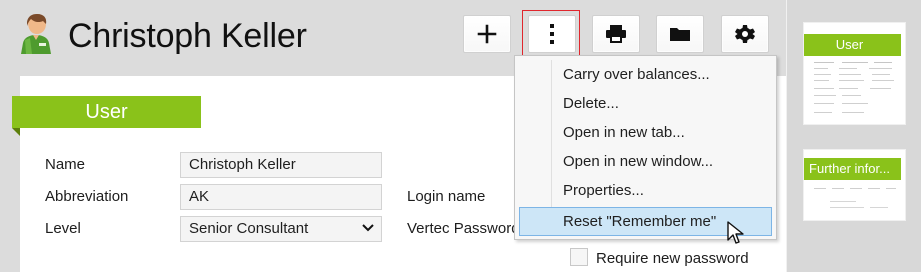 The width and height of the screenshot is (921, 272). I want to click on printer-icon, so click(616, 34).